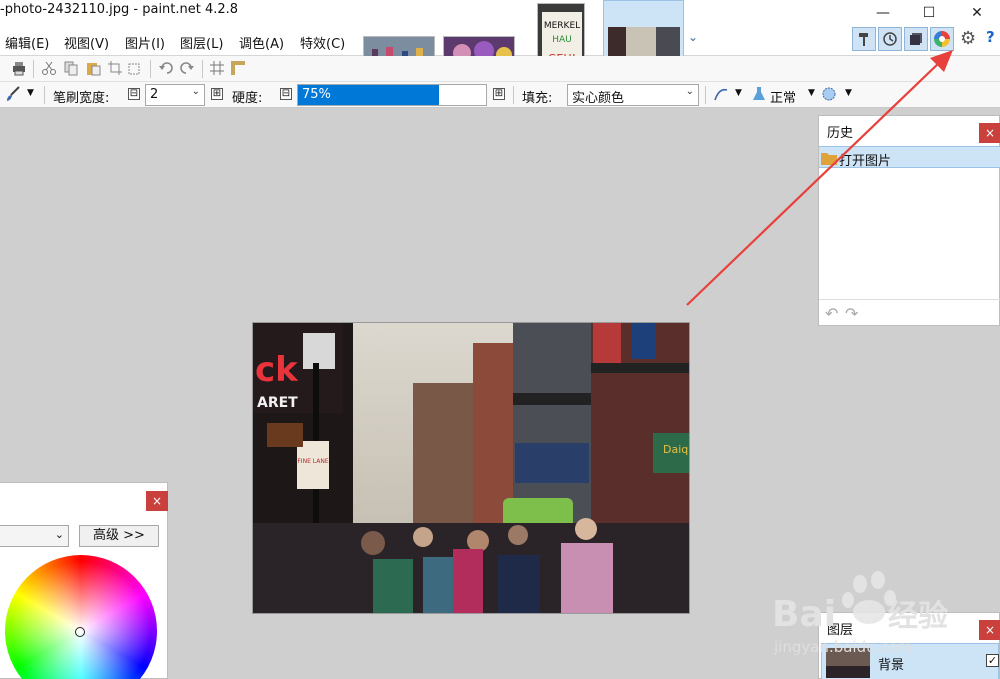  I want to click on undo-icon, so click(166, 68).